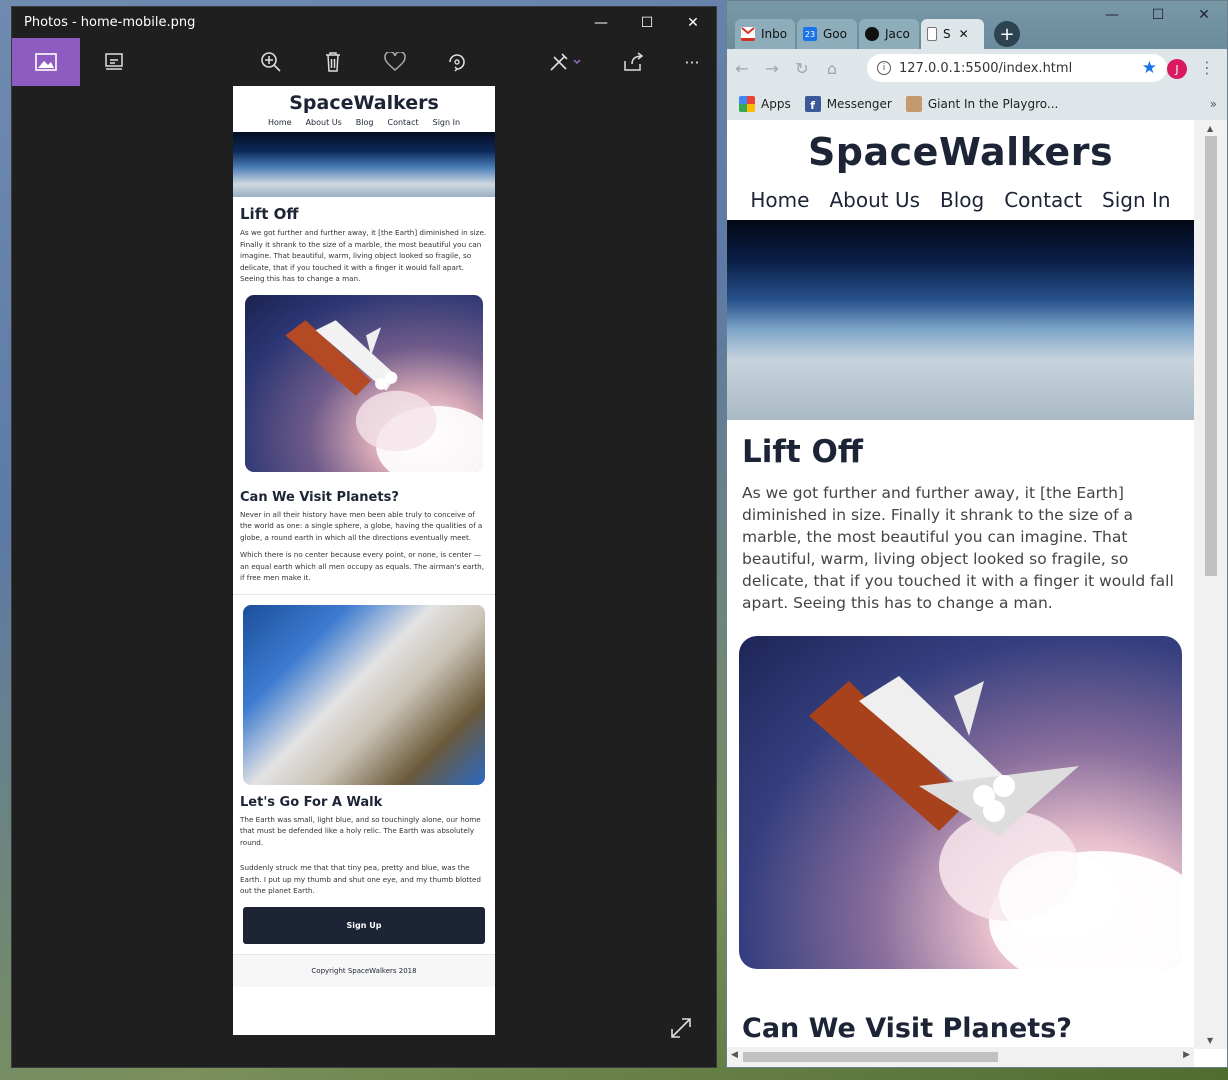  Describe the element at coordinates (874, 200) in the screenshot. I see `nav-about: About Us` at that location.